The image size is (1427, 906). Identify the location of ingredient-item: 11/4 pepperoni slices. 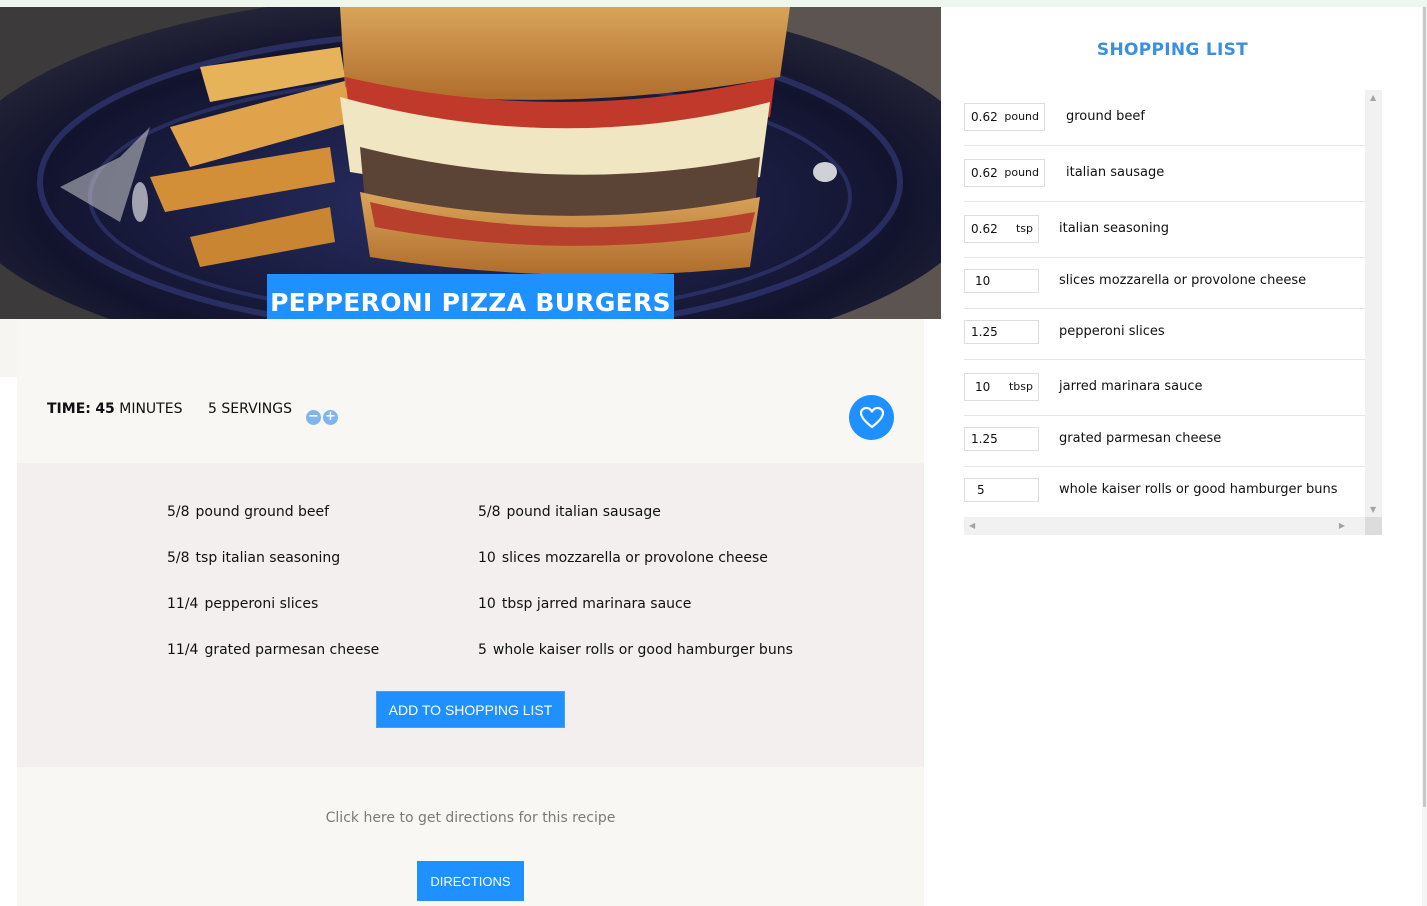
(243, 604).